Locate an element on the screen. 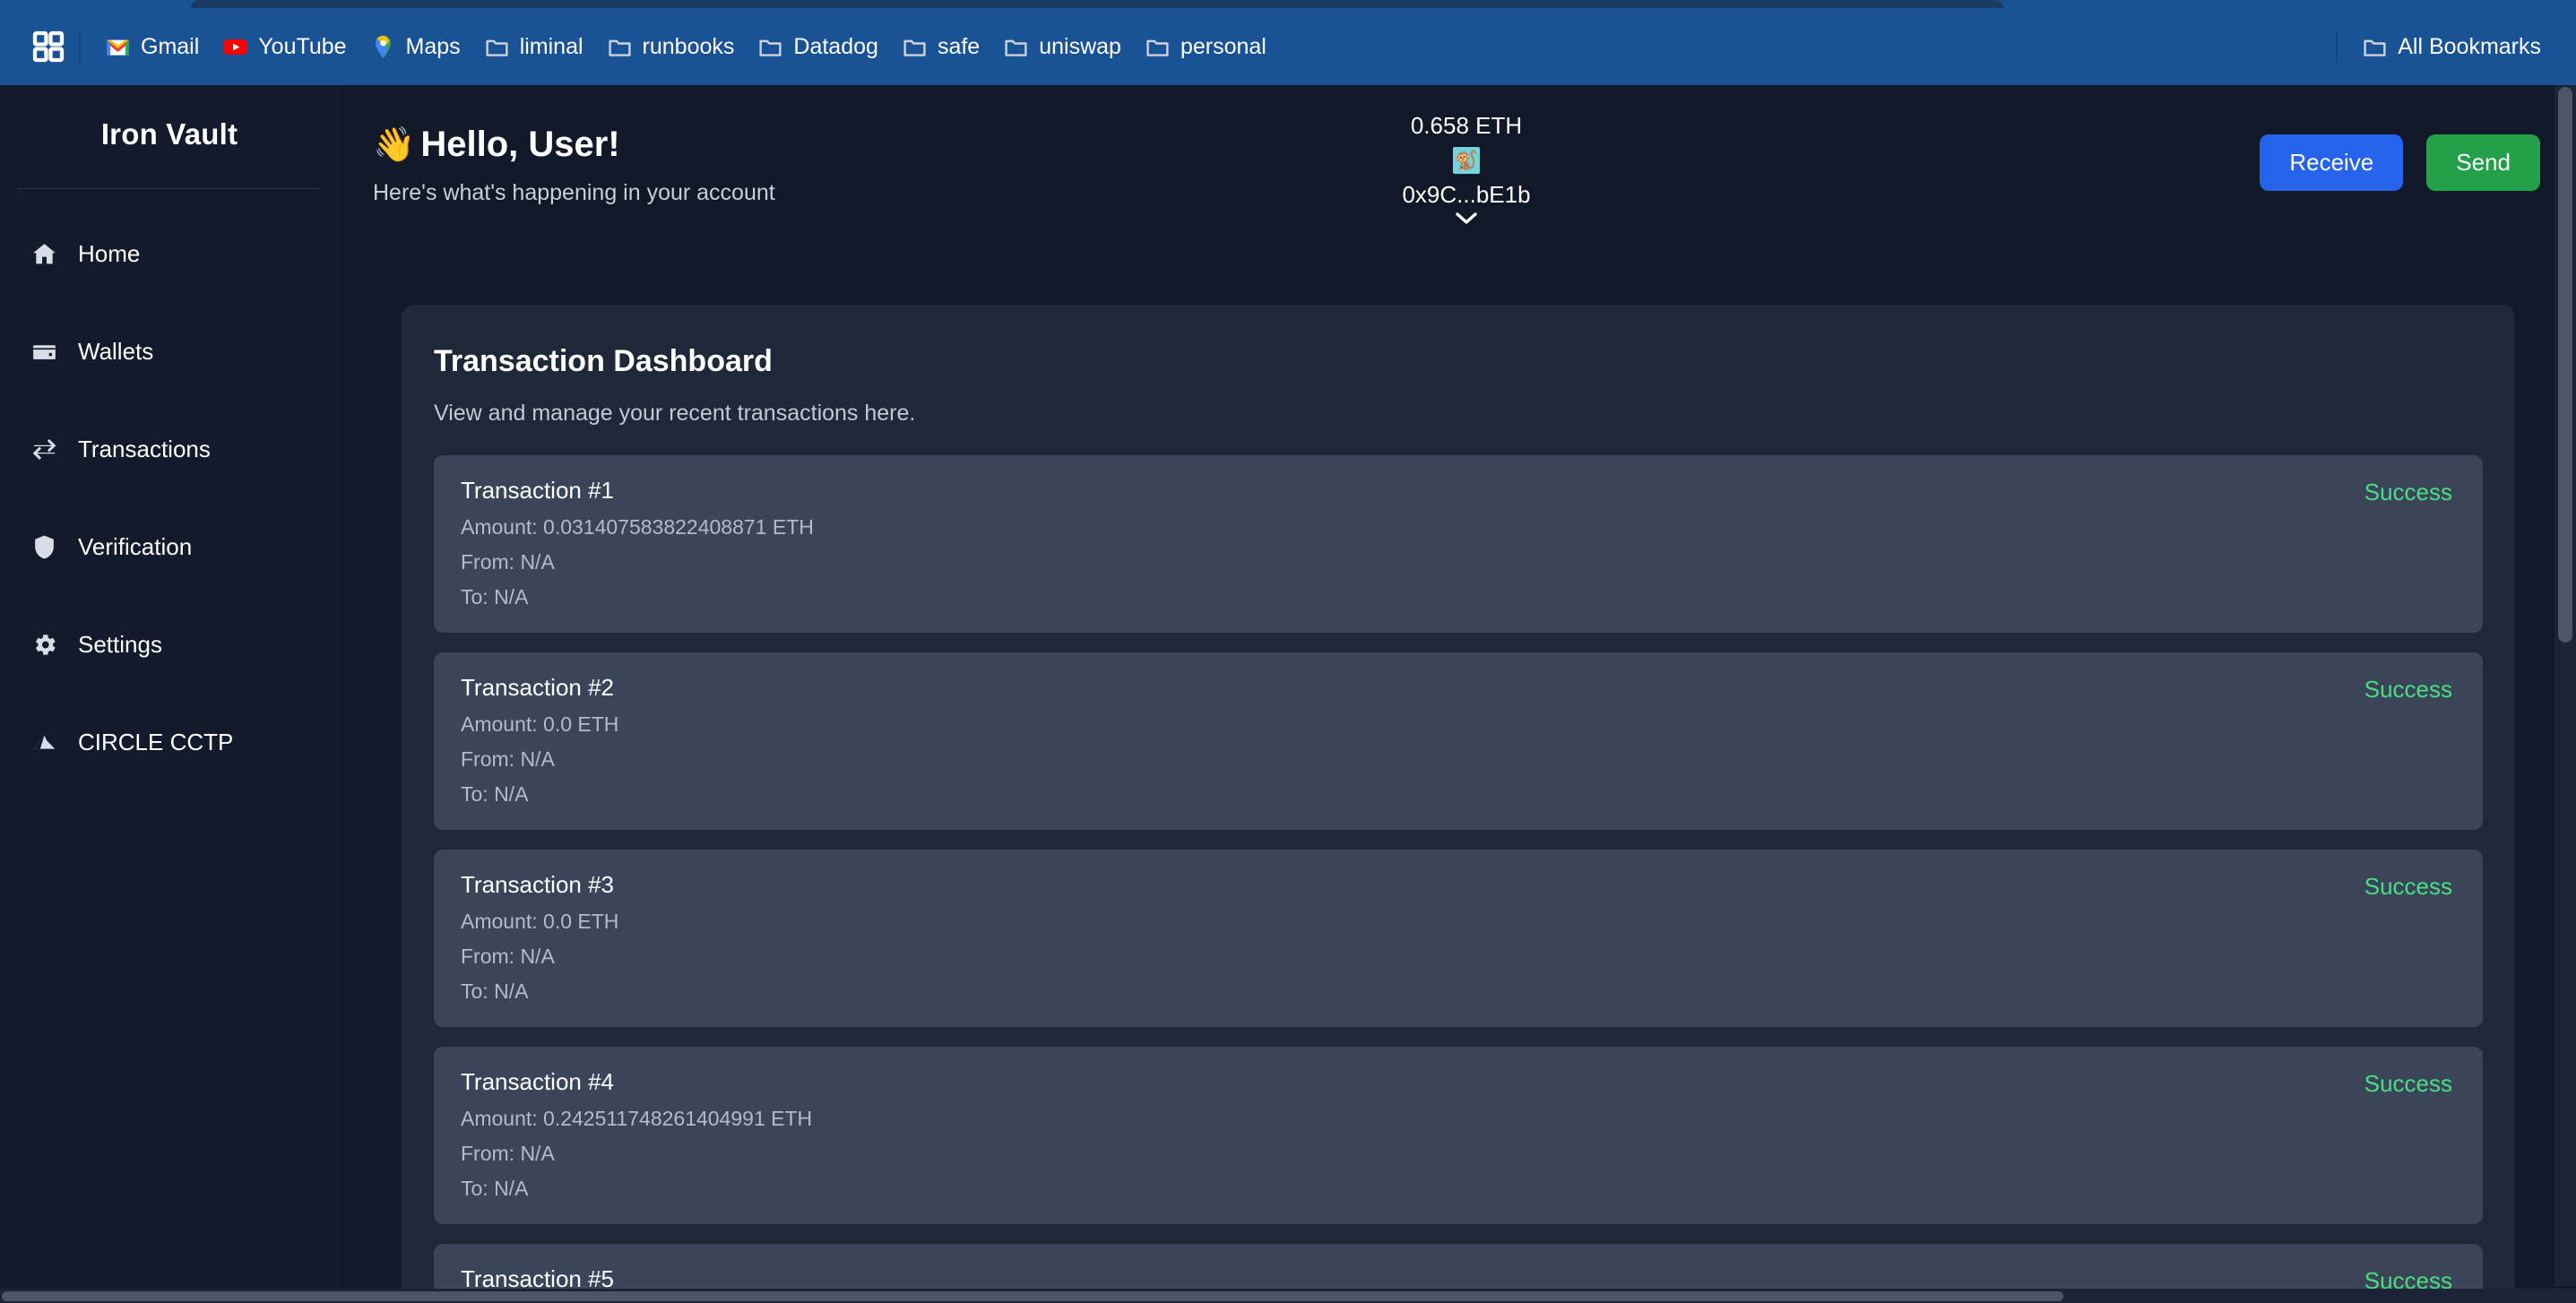 The image size is (2576, 1303). bookmark-maps: Maps is located at coordinates (415, 47).